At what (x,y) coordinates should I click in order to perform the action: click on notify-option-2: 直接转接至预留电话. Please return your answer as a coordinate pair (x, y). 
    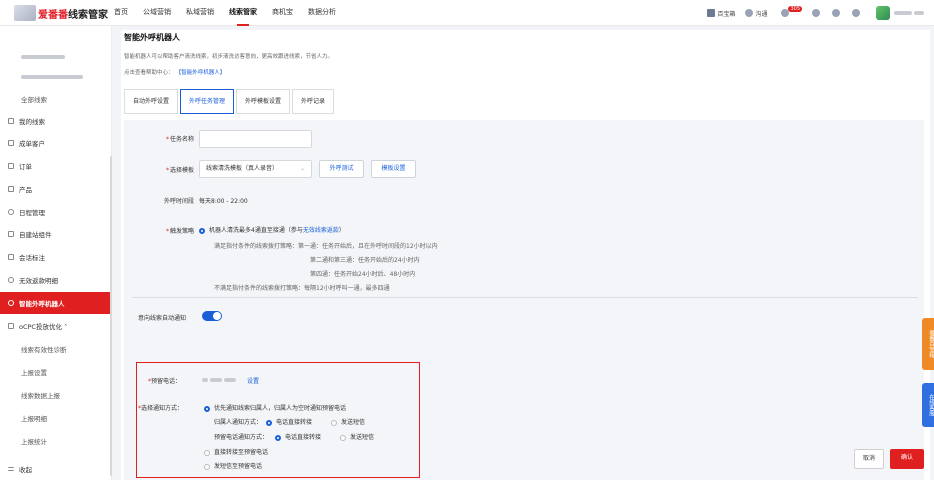
    Looking at the image, I should click on (236, 451).